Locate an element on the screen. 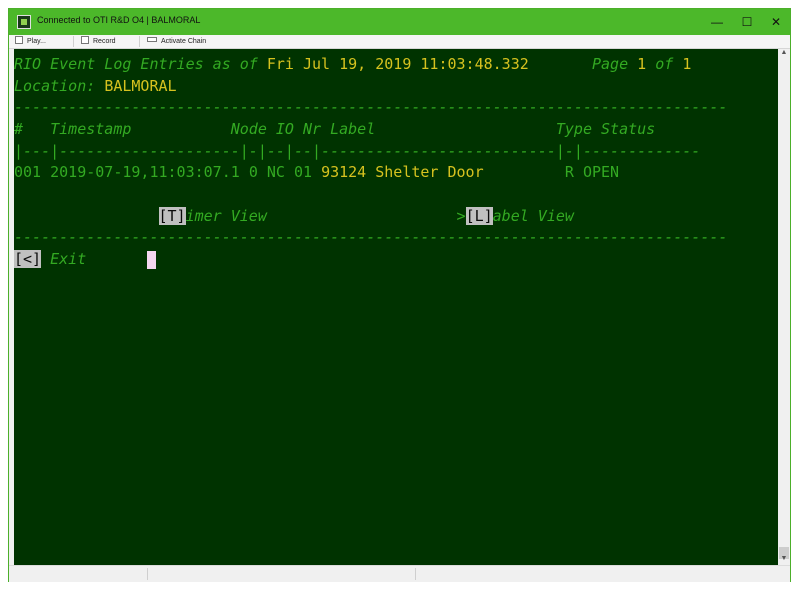  activate-chain-button: Activate Chain is located at coordinates (176, 41).